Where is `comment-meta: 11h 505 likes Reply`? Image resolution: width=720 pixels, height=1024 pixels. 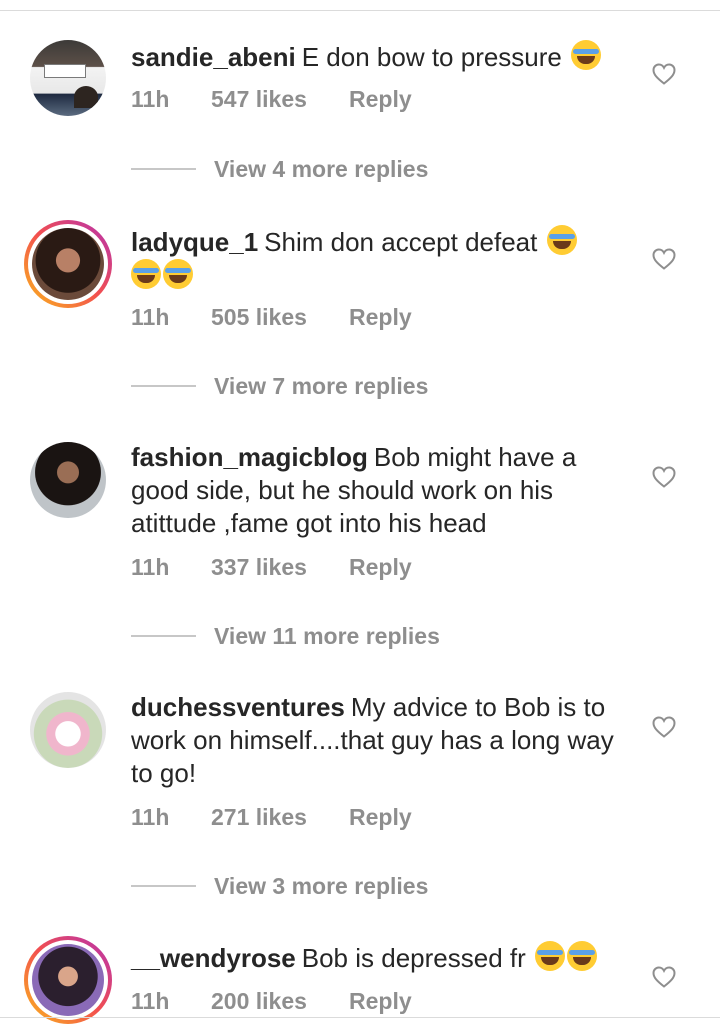
comment-meta: 11h 505 likes Reply is located at coordinates (271, 317).